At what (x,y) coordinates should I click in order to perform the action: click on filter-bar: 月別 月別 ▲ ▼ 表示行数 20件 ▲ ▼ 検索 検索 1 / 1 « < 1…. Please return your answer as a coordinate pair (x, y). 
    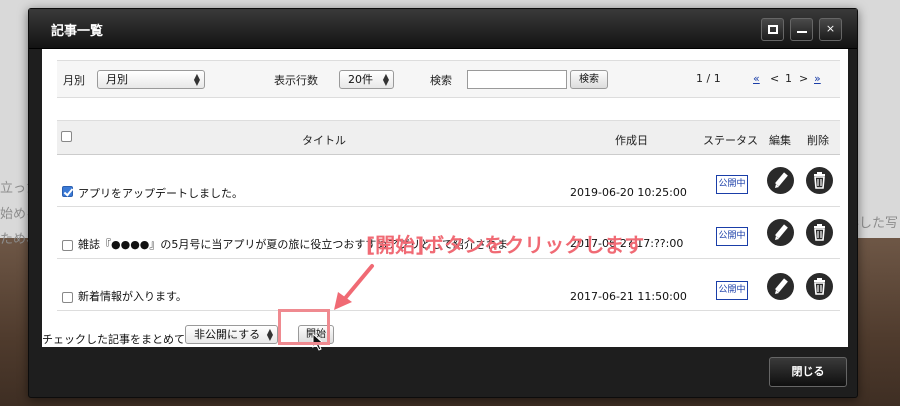
    Looking at the image, I should click on (448, 79).